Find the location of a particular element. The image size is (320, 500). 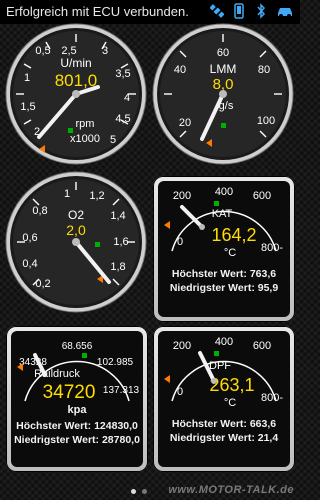

o2-tick-label: 1 is located at coordinates (67, 194).